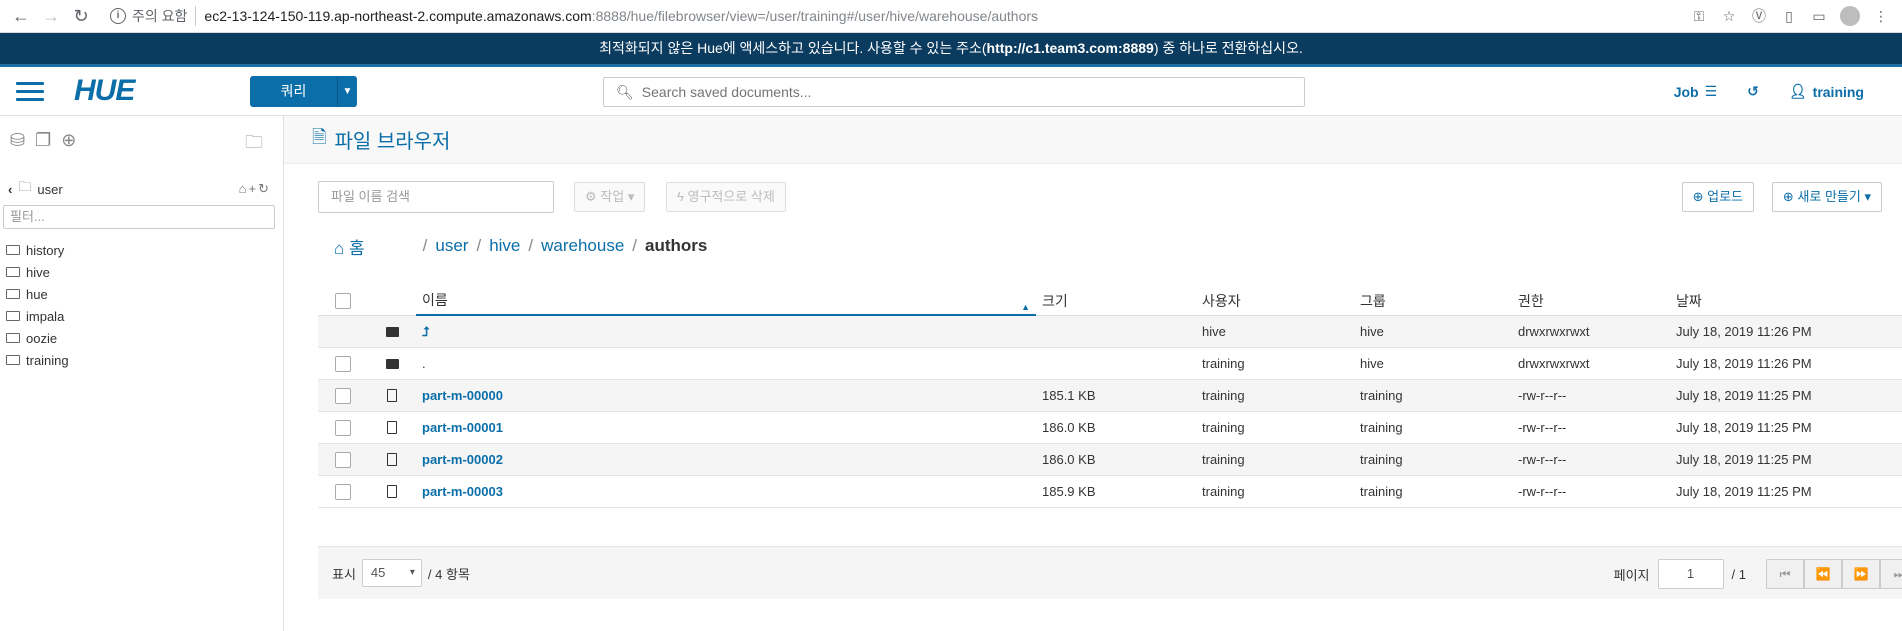 The height and width of the screenshot is (631, 1902). I want to click on job-browser-button: Job ☰, so click(1695, 91).